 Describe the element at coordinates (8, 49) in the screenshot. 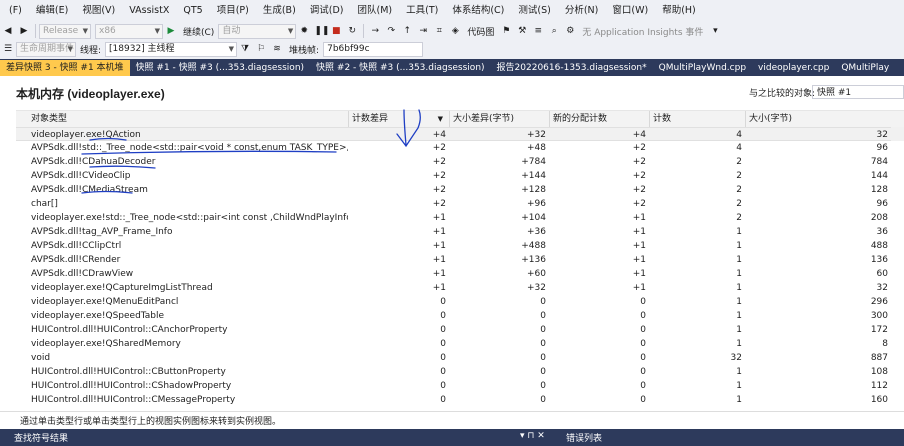

I see `lifecycle-icon: ☰` at that location.